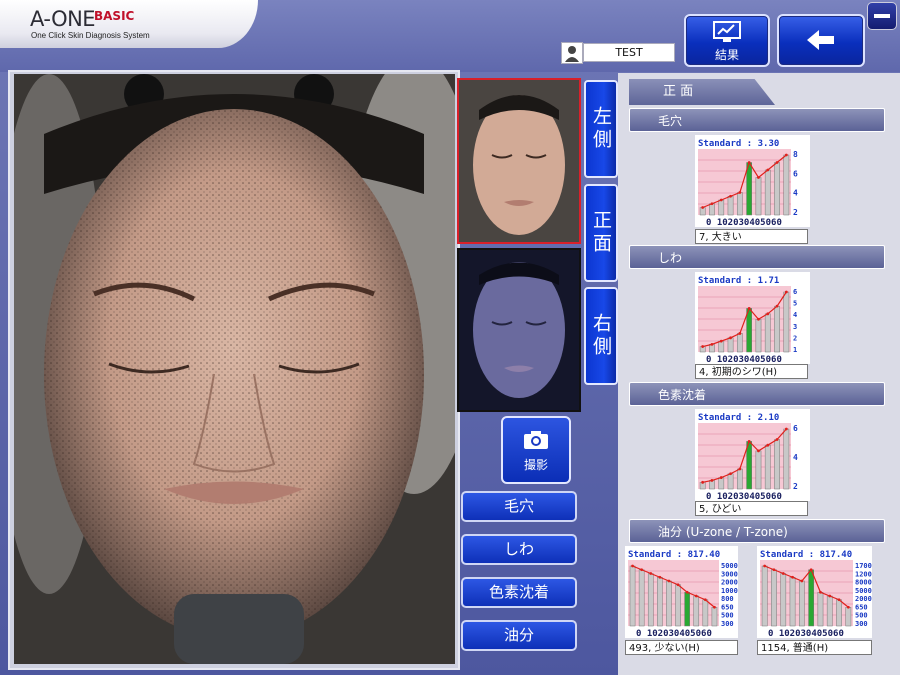 This screenshot has height=675, width=900. I want to click on minimize-button, so click(882, 16).